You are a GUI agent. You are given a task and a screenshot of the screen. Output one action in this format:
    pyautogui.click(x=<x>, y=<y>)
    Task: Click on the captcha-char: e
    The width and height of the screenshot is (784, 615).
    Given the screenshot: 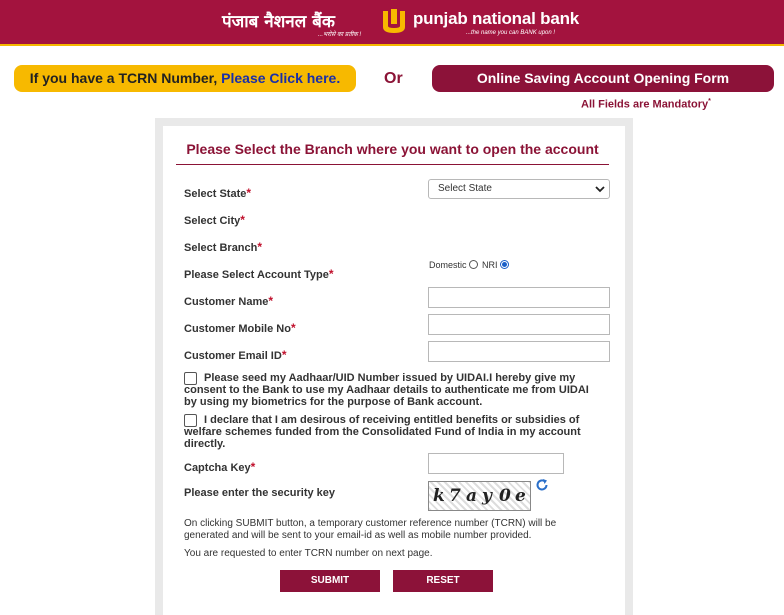 What is the action you would take?
    pyautogui.click(x=520, y=496)
    